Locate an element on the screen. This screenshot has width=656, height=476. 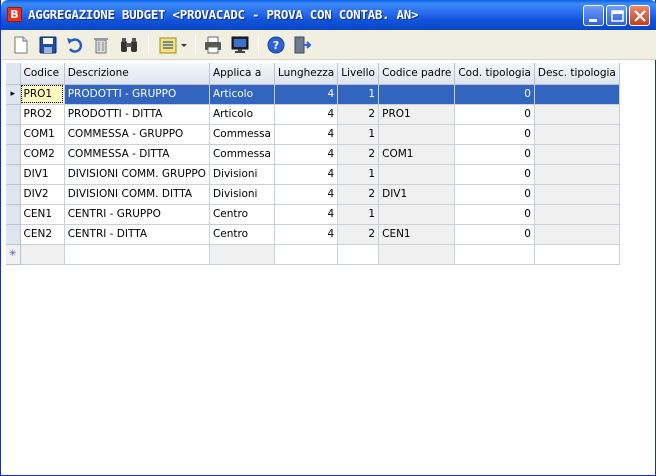
cell-descrizione: CENTRI - DITTA is located at coordinates (137, 234).